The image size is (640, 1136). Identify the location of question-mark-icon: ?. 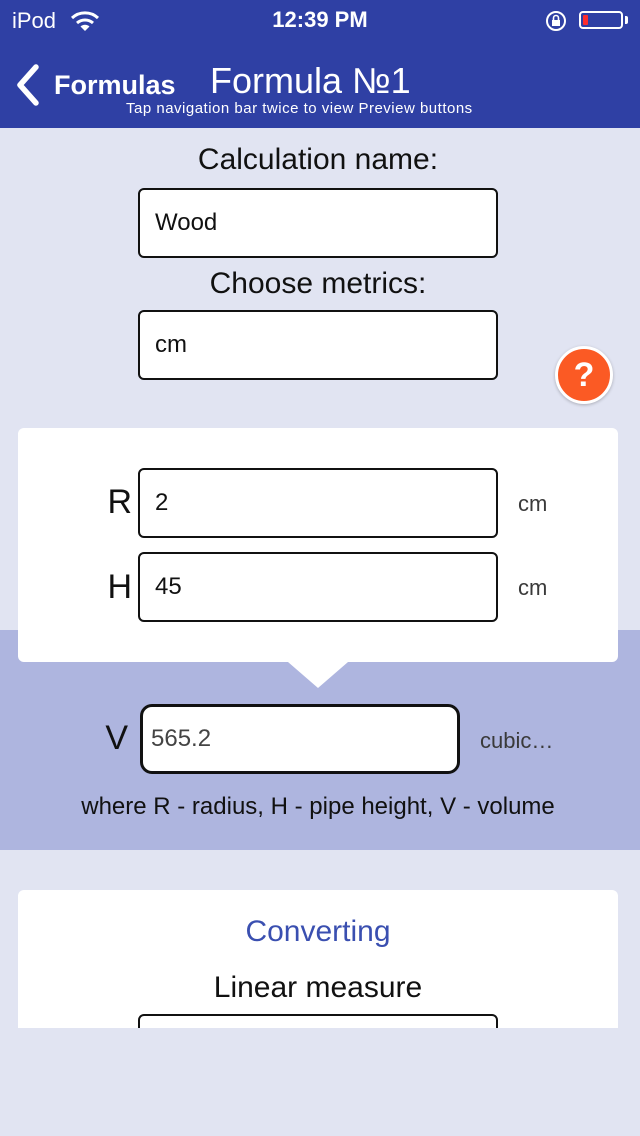
(584, 374).